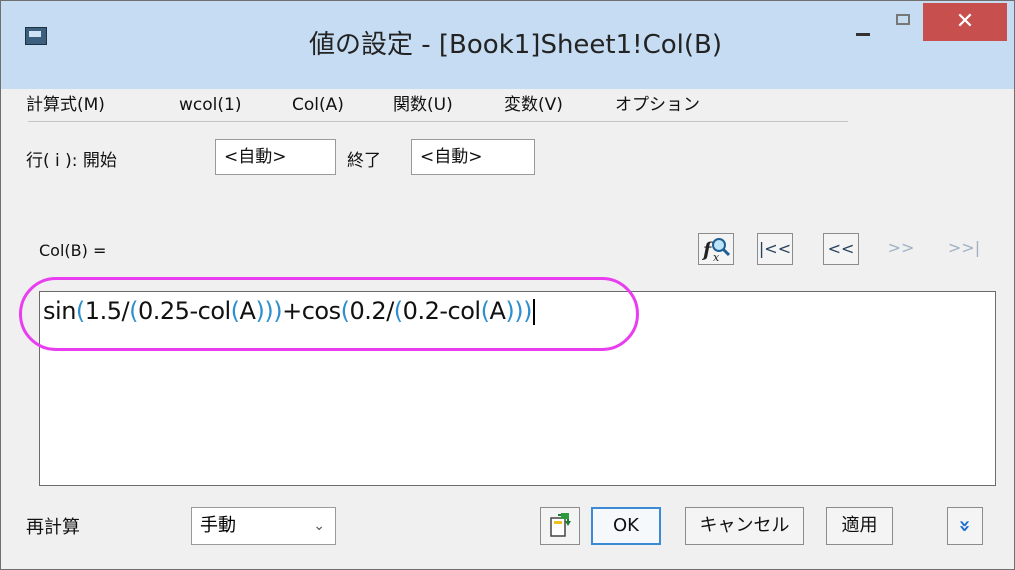 This screenshot has width=1015, height=570. I want to click on function-search-icon: f x, so click(716, 249).